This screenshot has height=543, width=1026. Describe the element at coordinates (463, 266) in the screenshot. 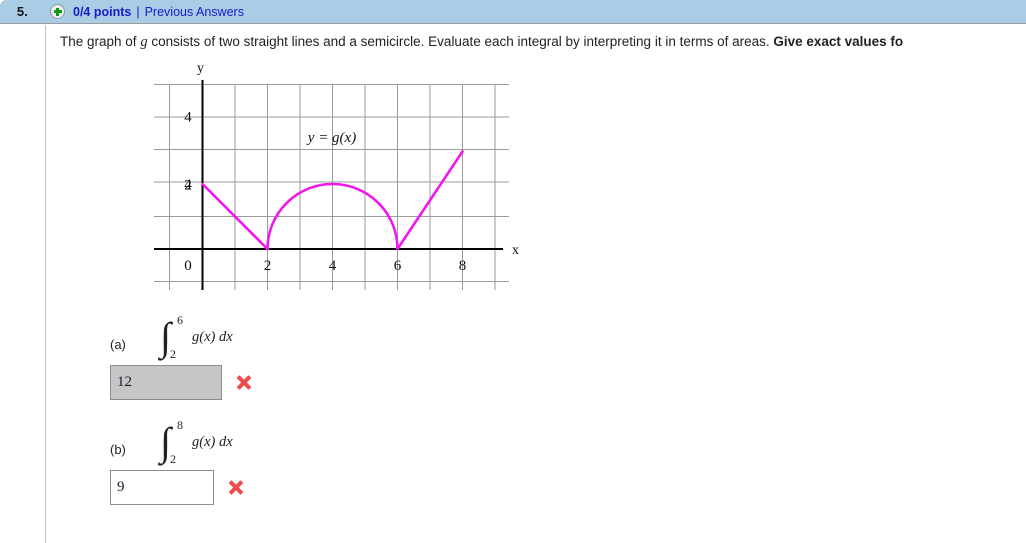

I see `x-tick-8: 8` at that location.